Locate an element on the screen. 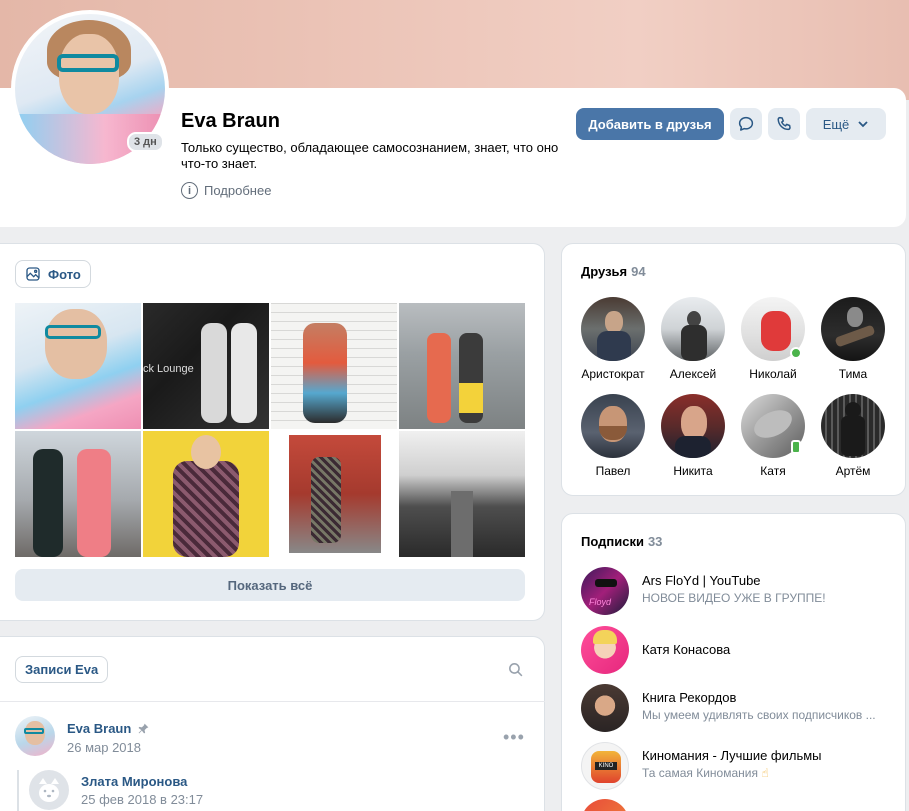 Image resolution: width=909 pixels, height=811 pixels. posts-tab: Записи Eva is located at coordinates (62, 669).